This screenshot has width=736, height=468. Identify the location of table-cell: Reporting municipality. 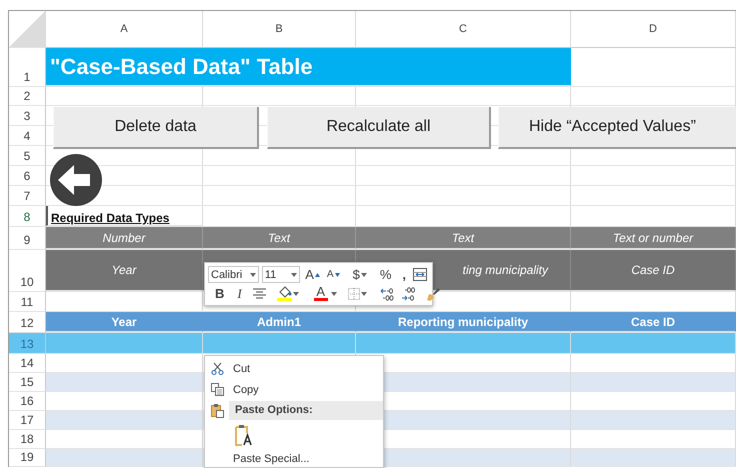
(463, 322).